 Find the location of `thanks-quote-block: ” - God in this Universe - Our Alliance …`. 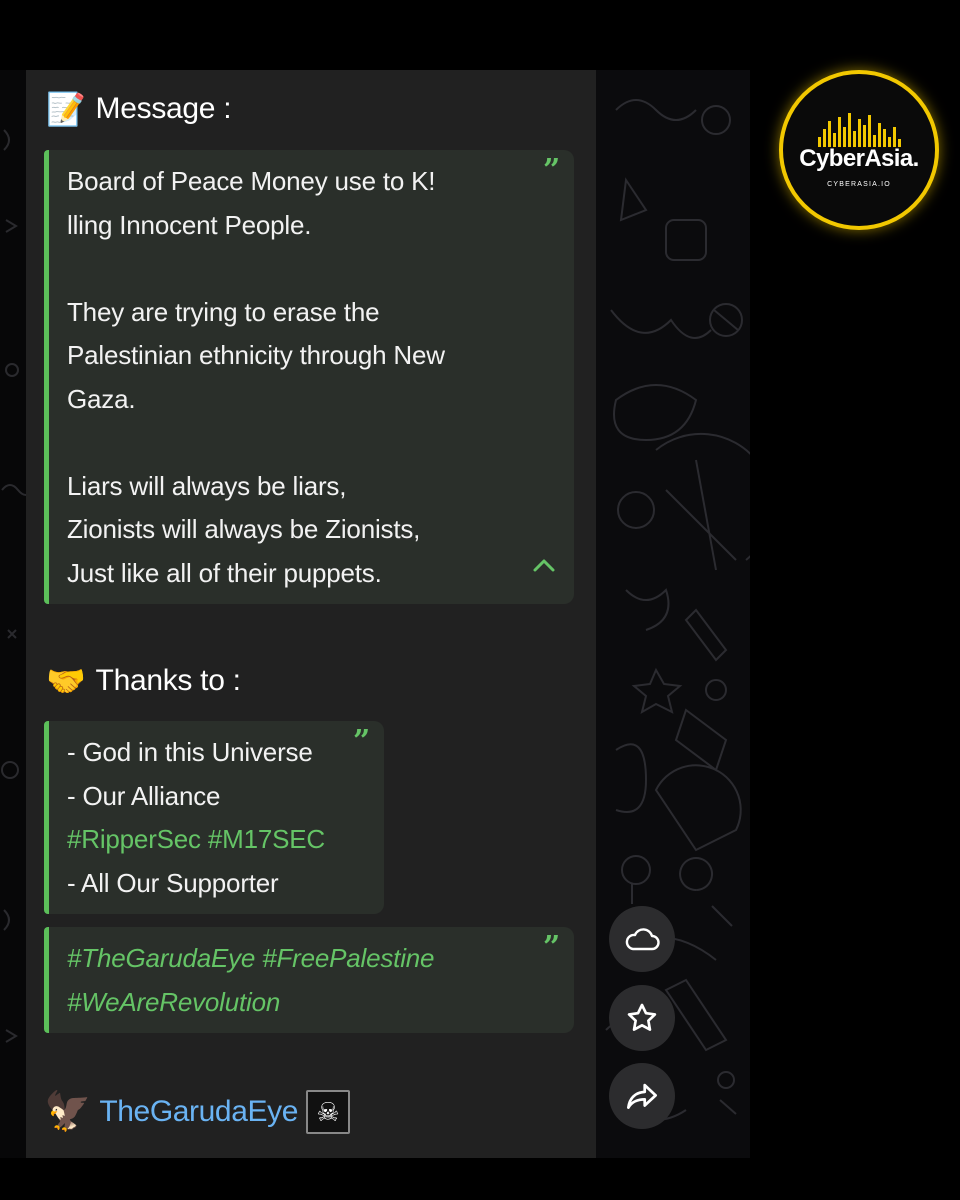

thanks-quote-block: ” - God in this Universe - Our Alliance … is located at coordinates (214, 817).